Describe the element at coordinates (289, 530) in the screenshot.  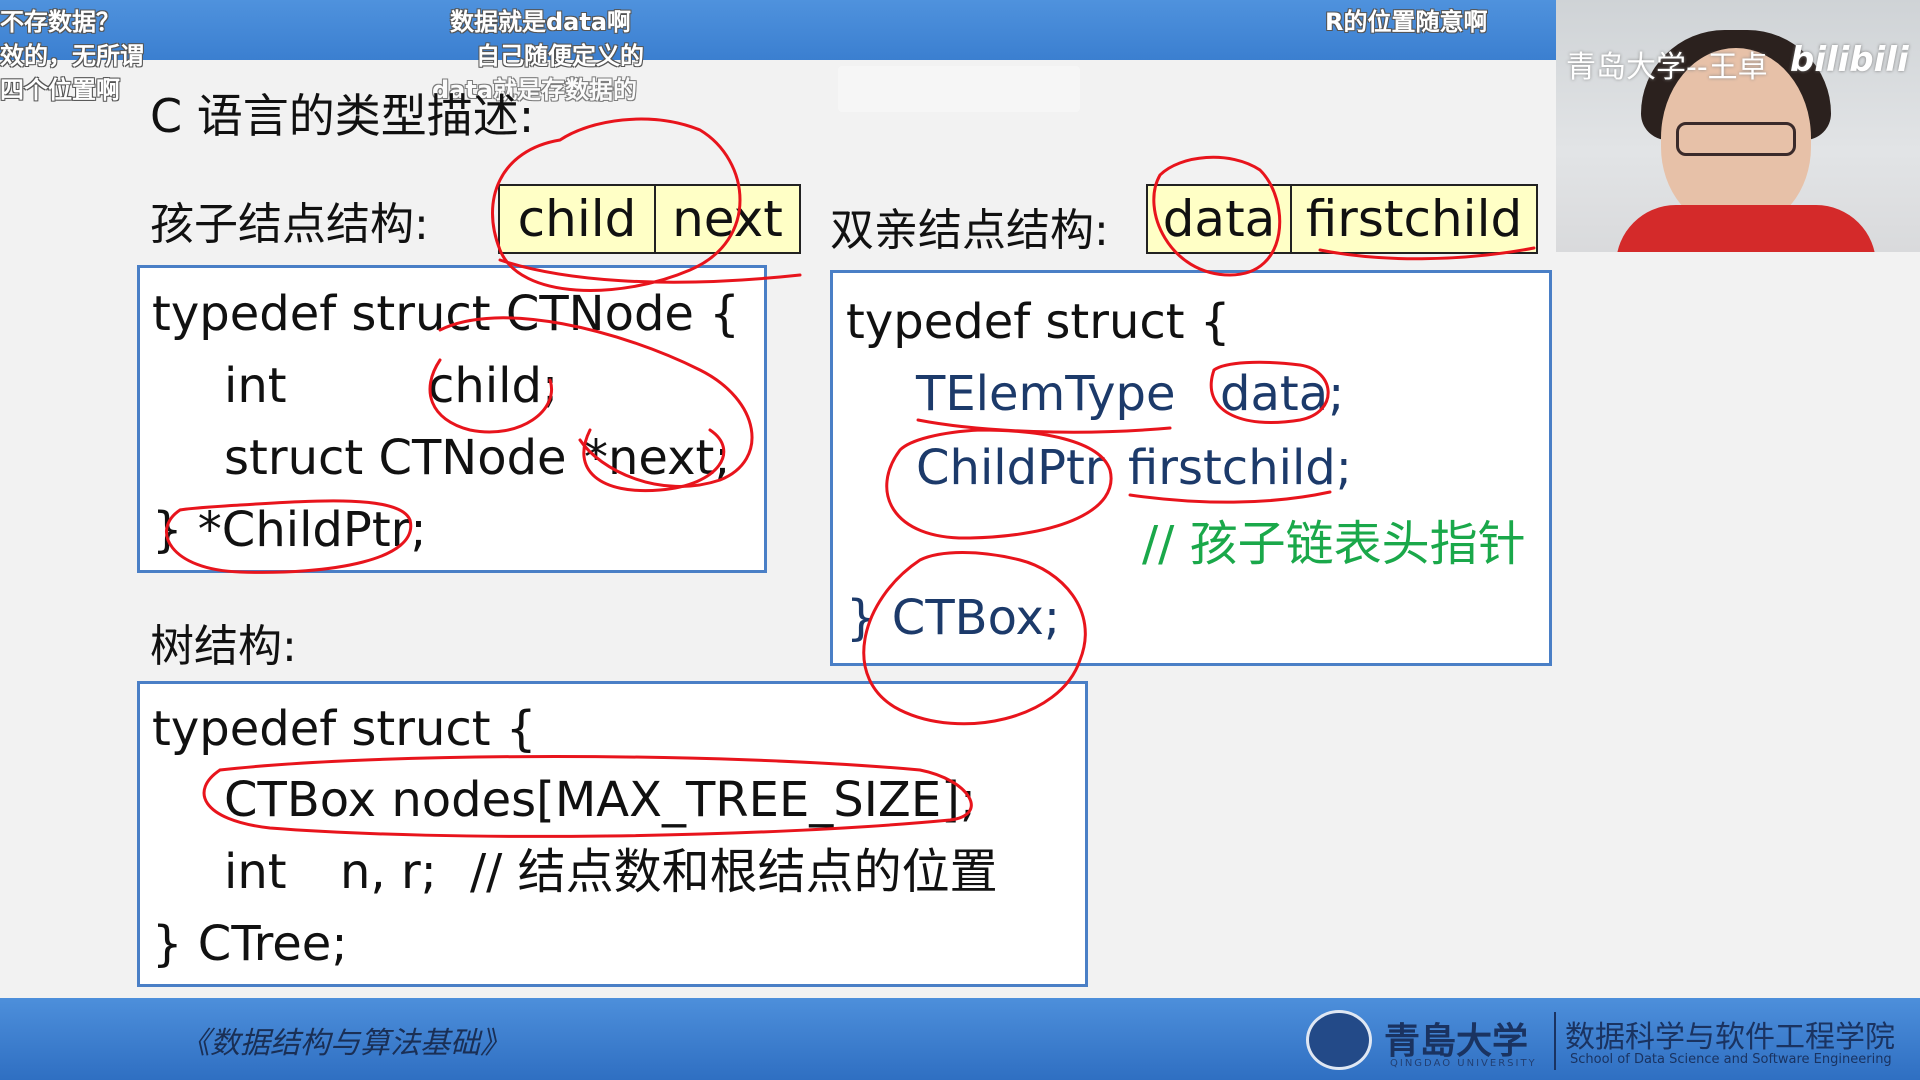
I see `code-line: } *ChildPtr;` at that location.